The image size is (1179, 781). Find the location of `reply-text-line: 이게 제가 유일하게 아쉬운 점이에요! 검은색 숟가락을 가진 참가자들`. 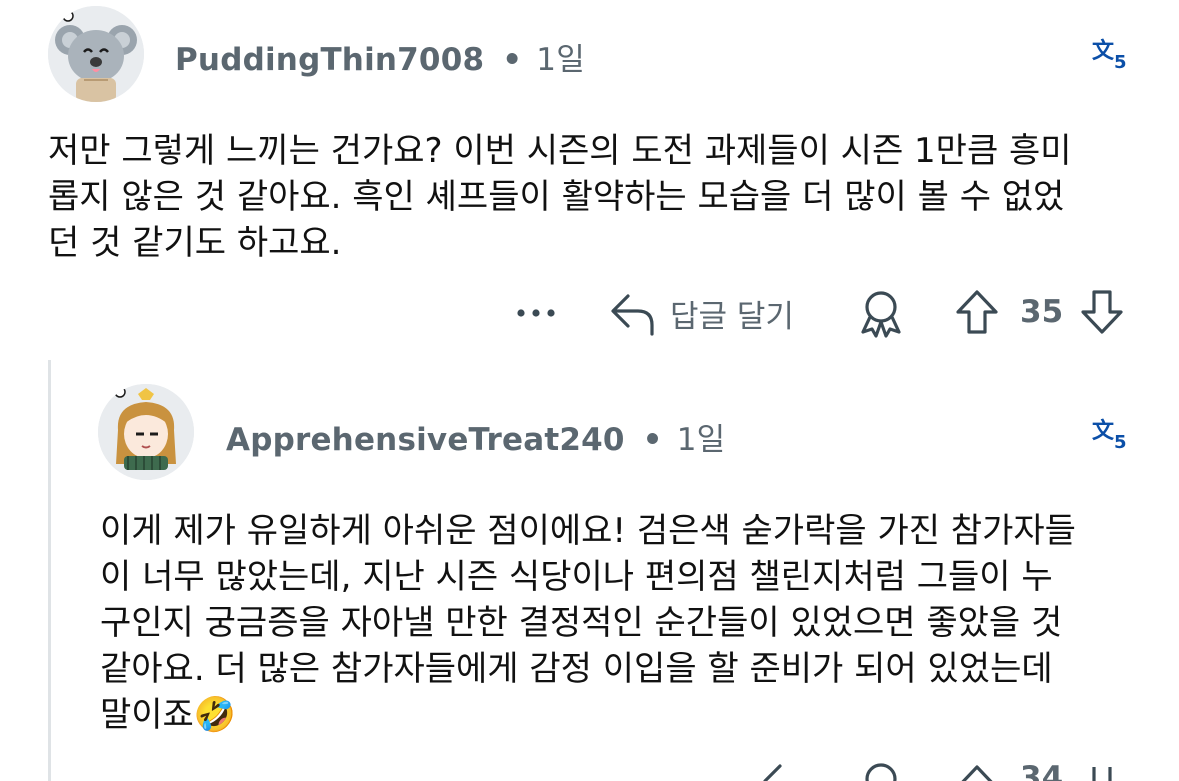

reply-text-line: 이게 제가 유일하게 아쉬운 점이에요! 검은색 숟가락을 가진 참가자들 is located at coordinates (588, 531).